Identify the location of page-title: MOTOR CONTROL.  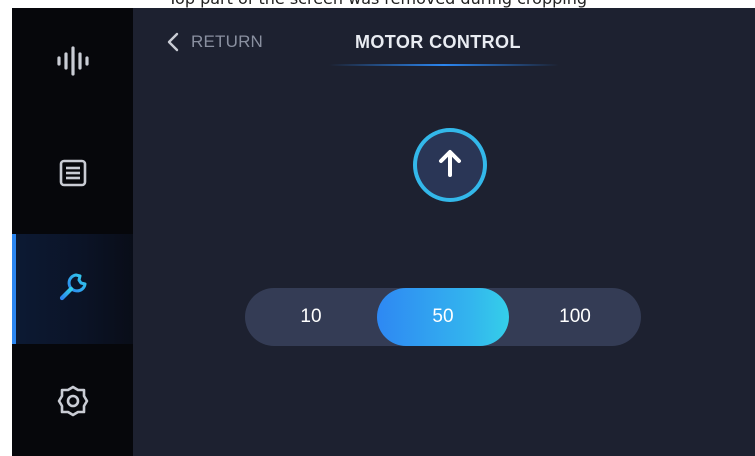
(438, 42).